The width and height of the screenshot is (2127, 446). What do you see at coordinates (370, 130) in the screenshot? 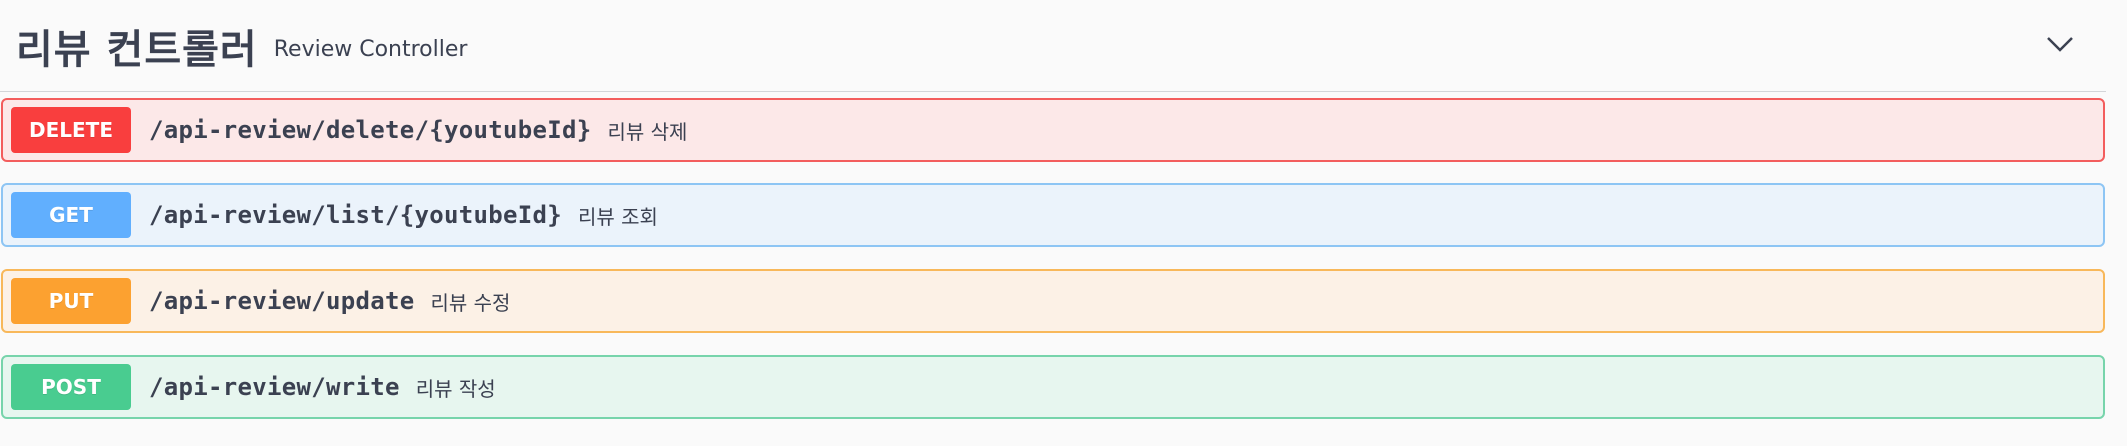
I see `operation-path: /api-review/delete/{youtubeId}` at bounding box center [370, 130].